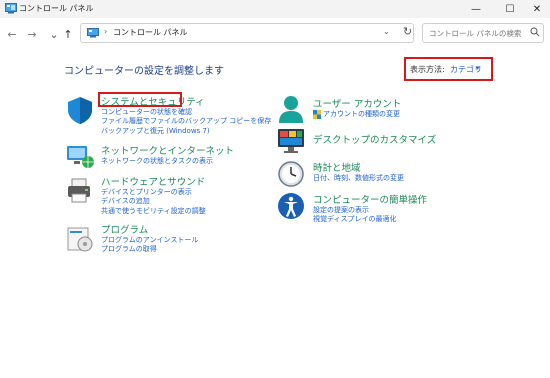  What do you see at coordinates (510, 9) in the screenshot?
I see `maximize-button: ☐` at bounding box center [510, 9].